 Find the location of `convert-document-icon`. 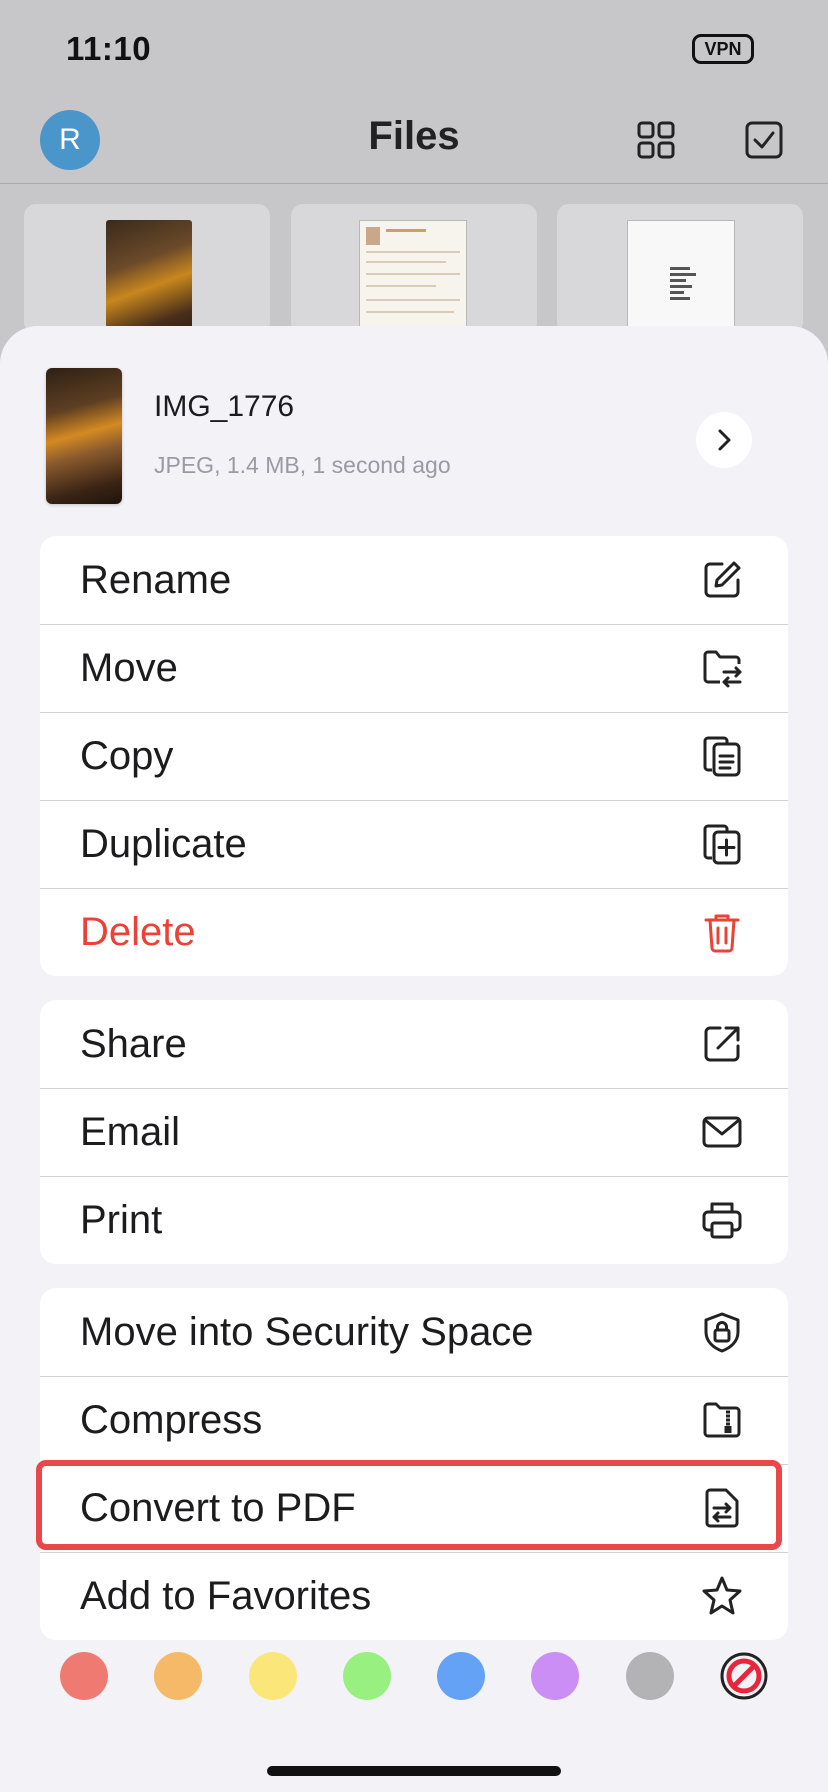

convert-document-icon is located at coordinates (722, 1508).